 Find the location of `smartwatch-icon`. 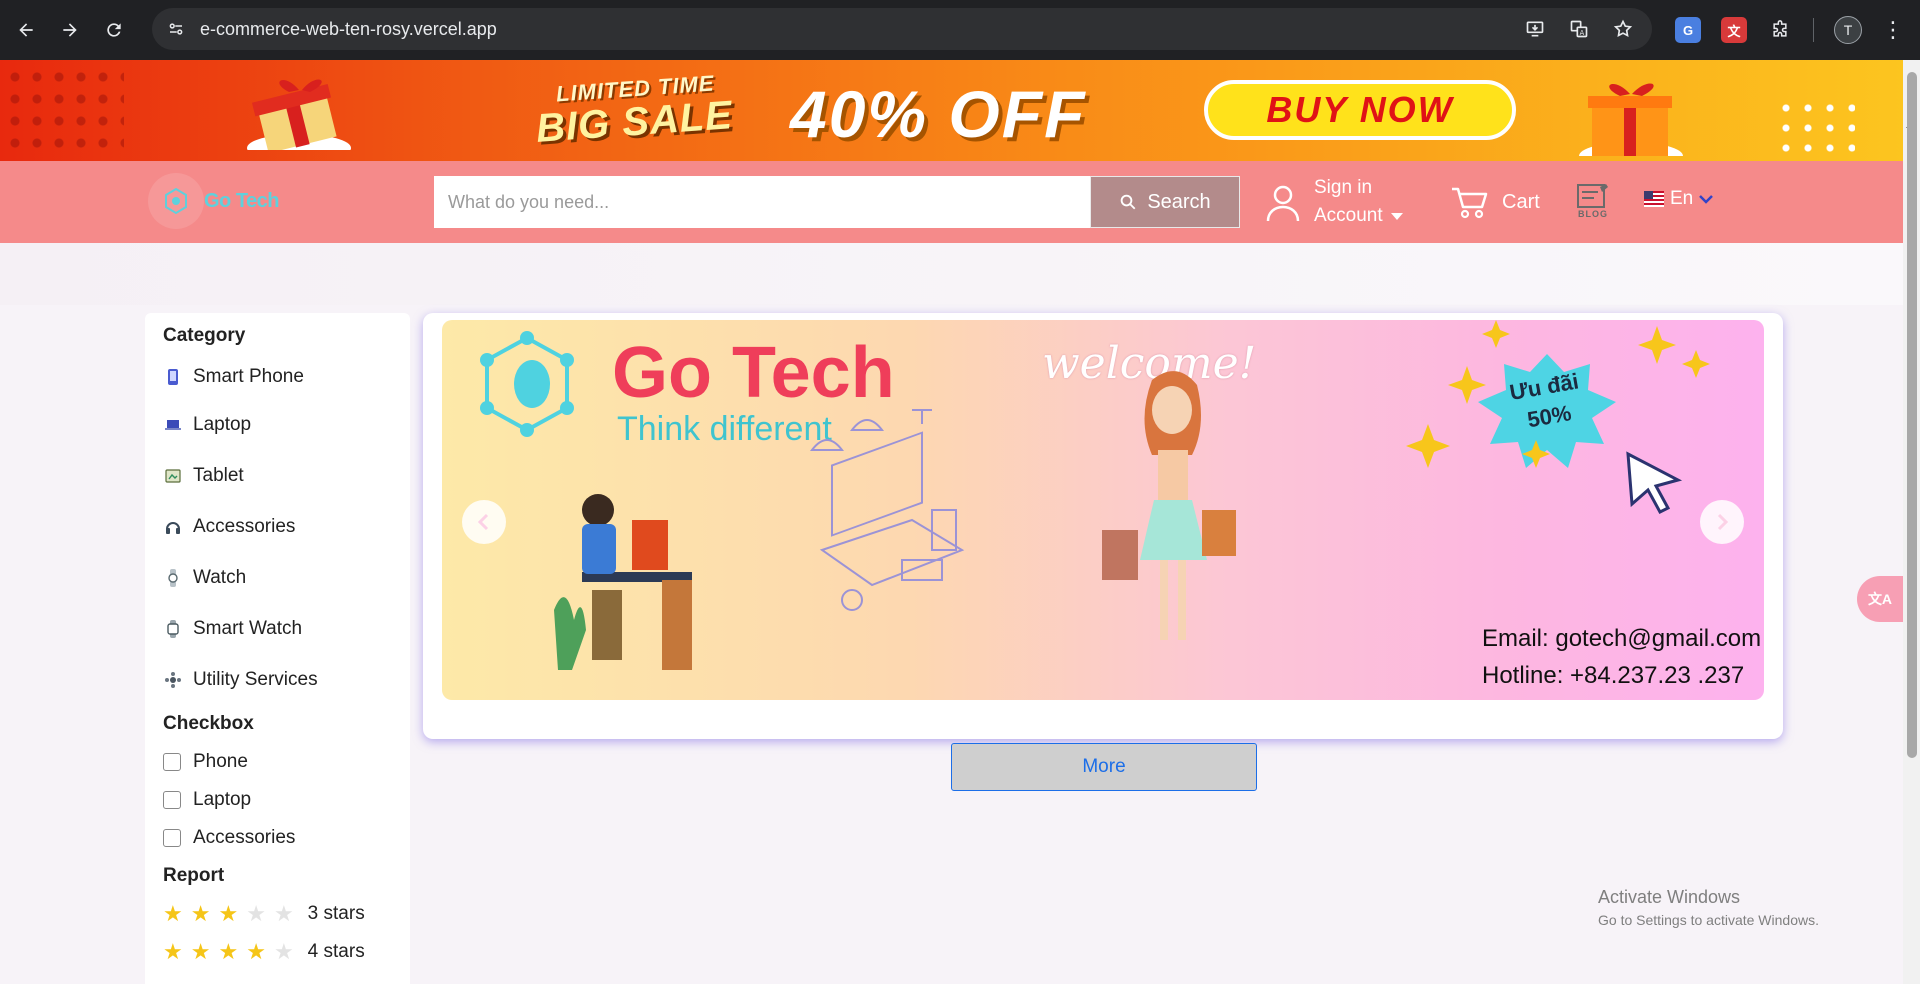

smartwatch-icon is located at coordinates (173, 629).